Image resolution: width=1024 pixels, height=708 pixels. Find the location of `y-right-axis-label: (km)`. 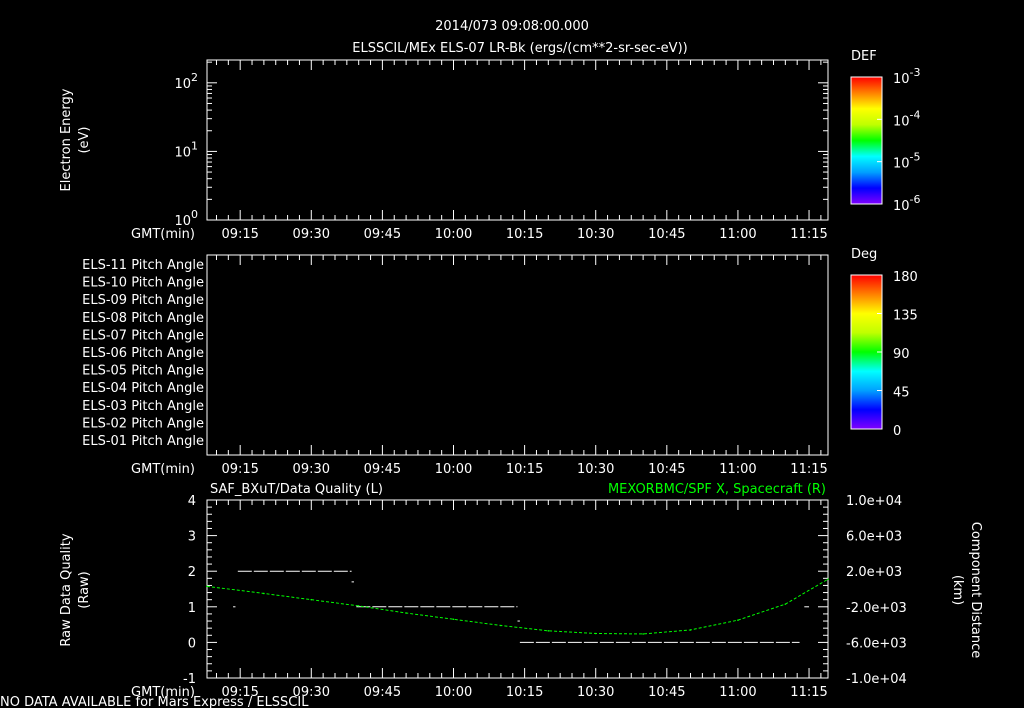

y-right-axis-label: (km) is located at coordinates (957, 590).